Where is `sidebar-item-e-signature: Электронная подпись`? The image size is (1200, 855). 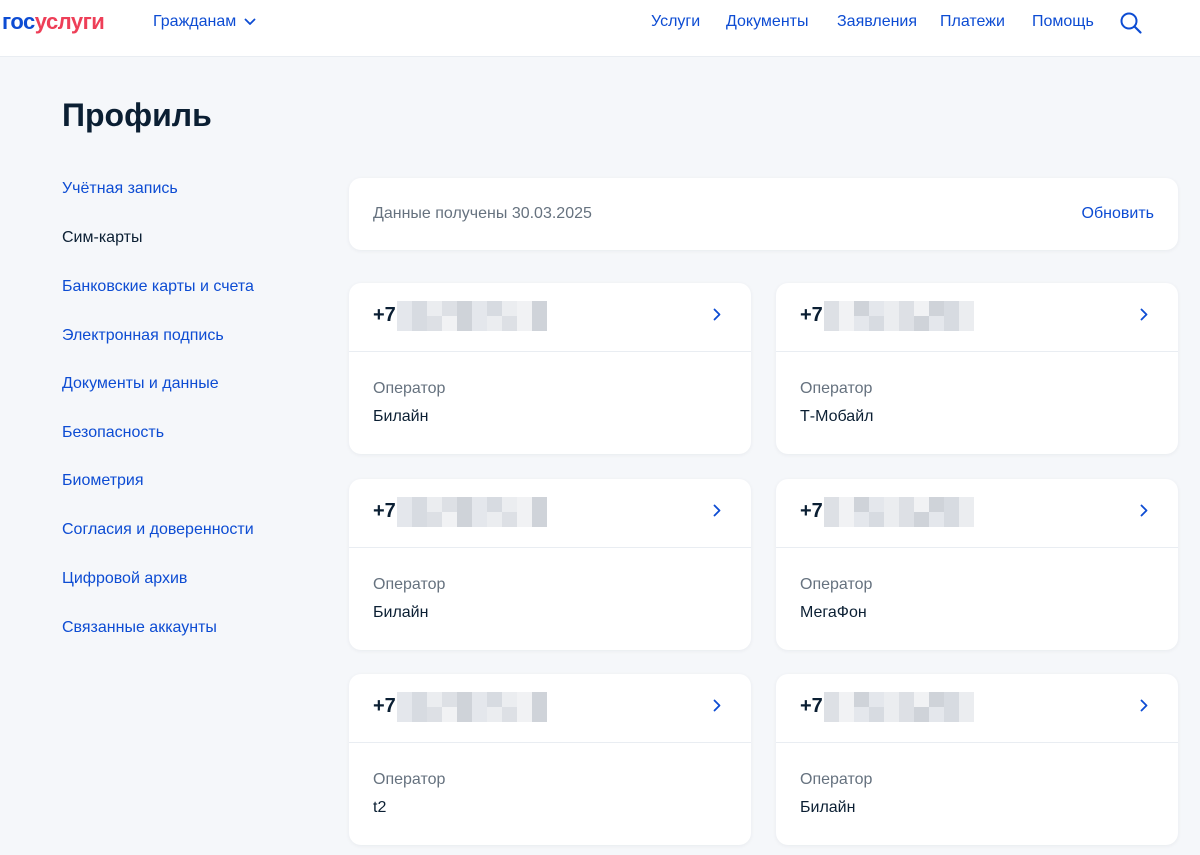
sidebar-item-e-signature: Электронная подпись is located at coordinates (143, 336).